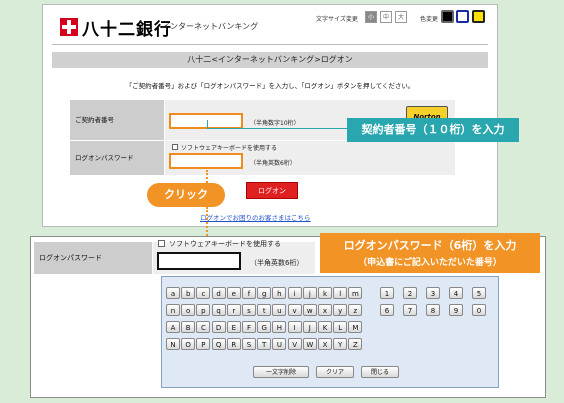 The image size is (564, 403). Describe the element at coordinates (430, 263) in the screenshot. I see `password-callout-line2: （申込書にご記入いただいた番号）` at that location.